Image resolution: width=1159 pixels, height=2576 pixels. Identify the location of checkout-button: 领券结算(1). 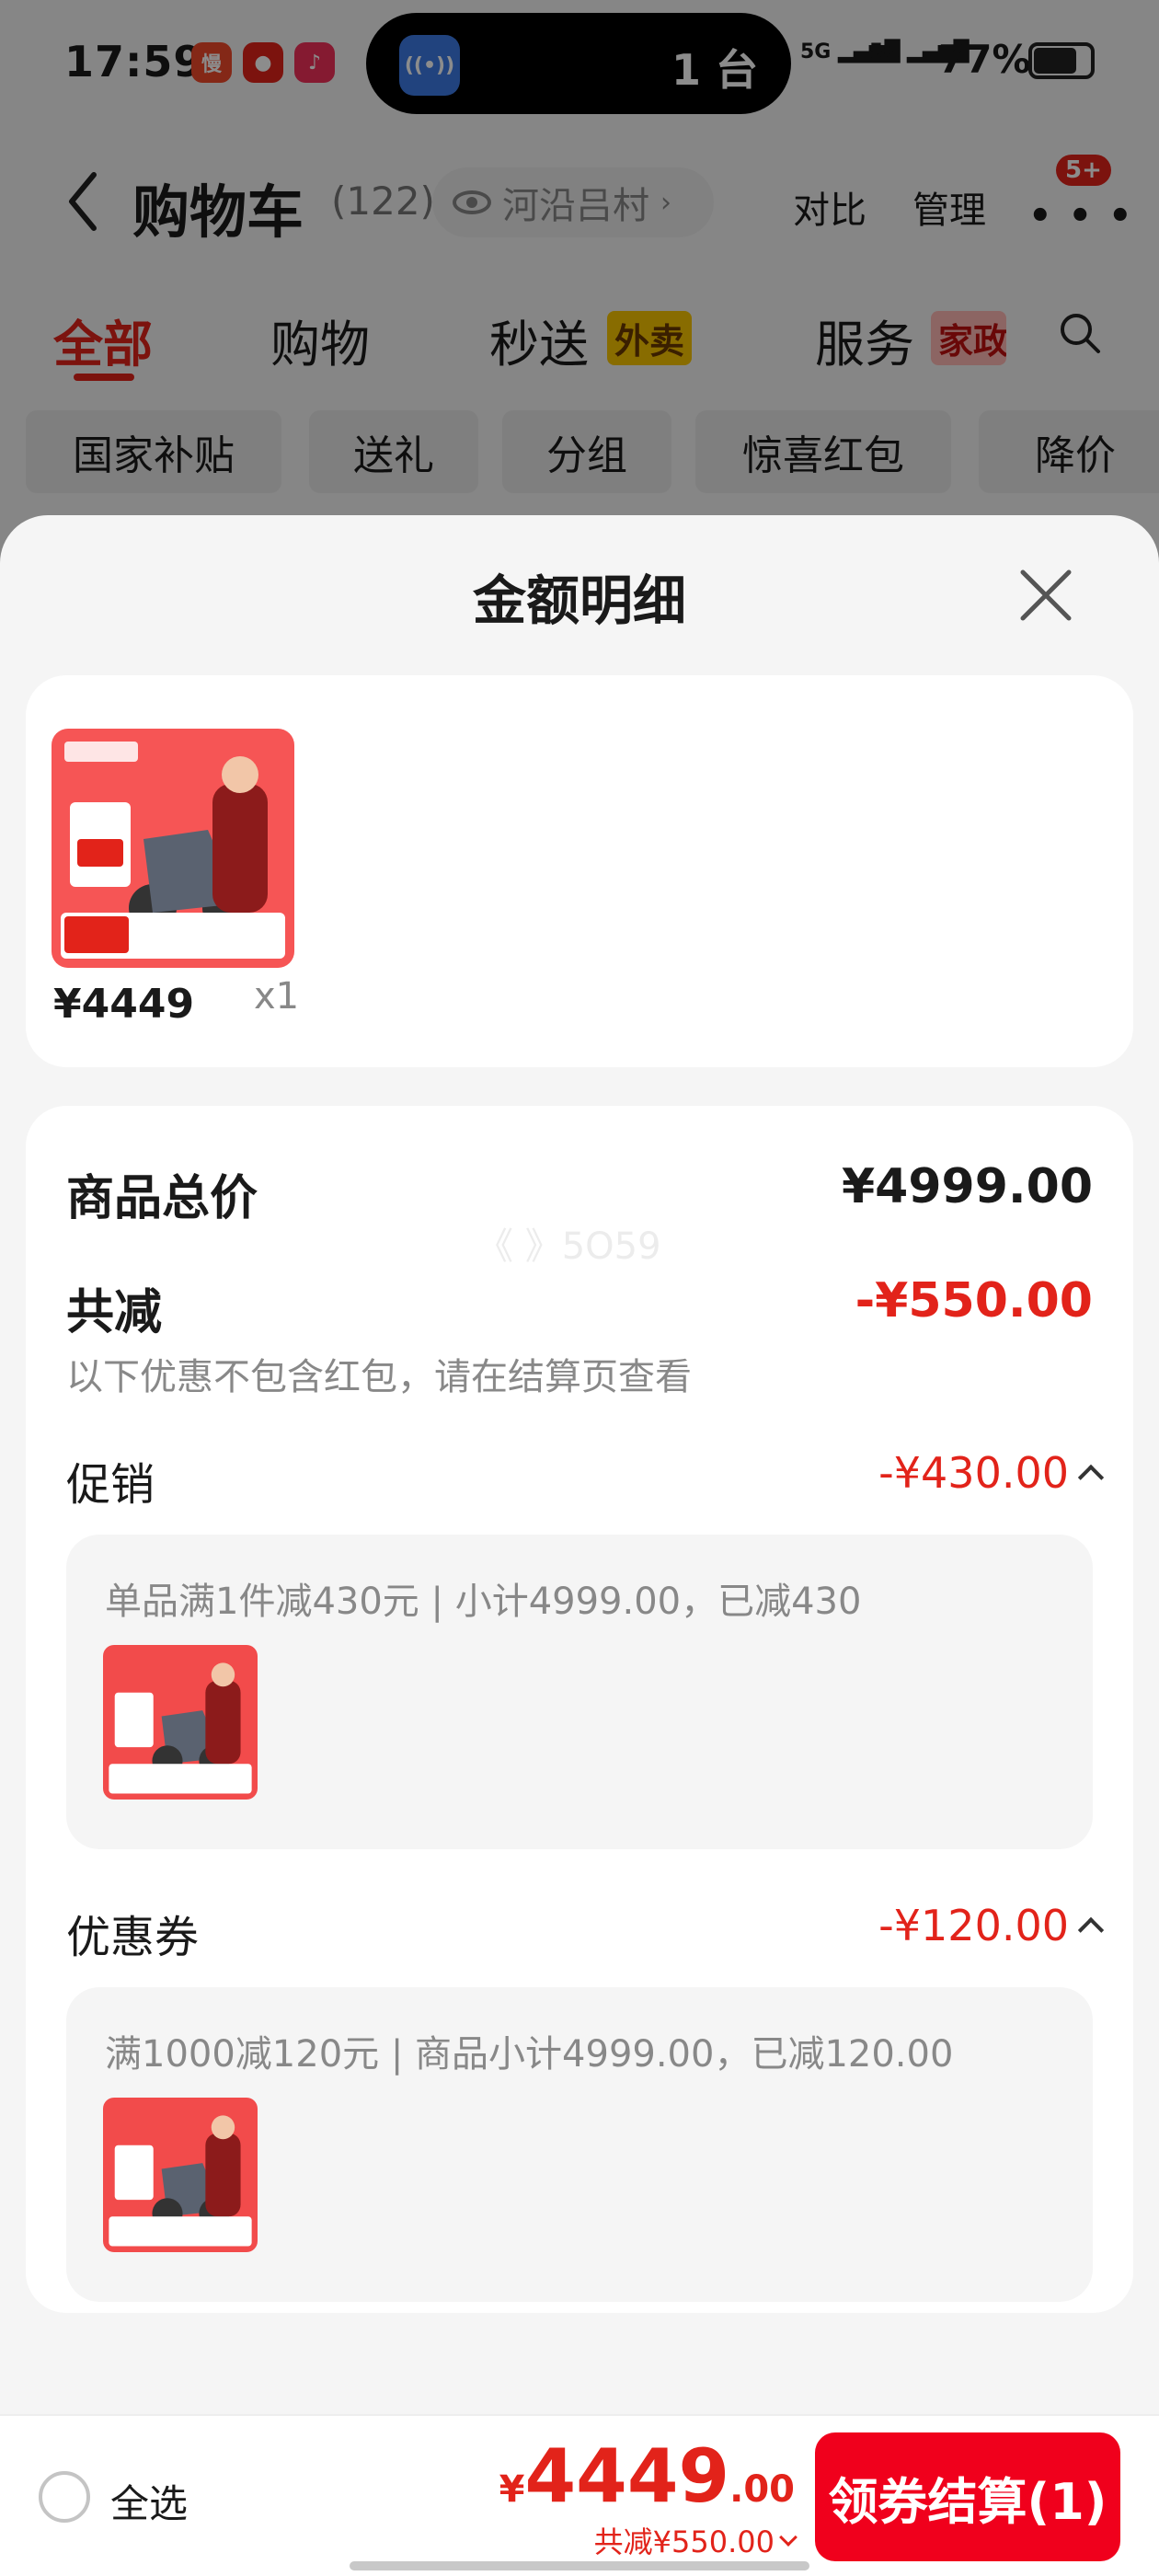
(967, 2496).